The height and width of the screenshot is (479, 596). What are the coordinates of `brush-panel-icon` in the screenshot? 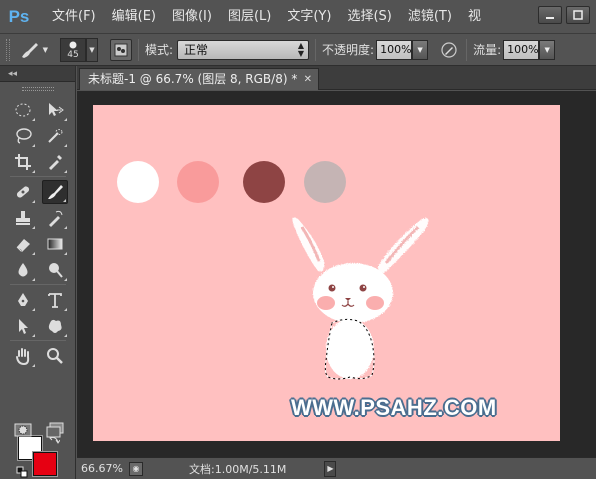 It's located at (121, 49).